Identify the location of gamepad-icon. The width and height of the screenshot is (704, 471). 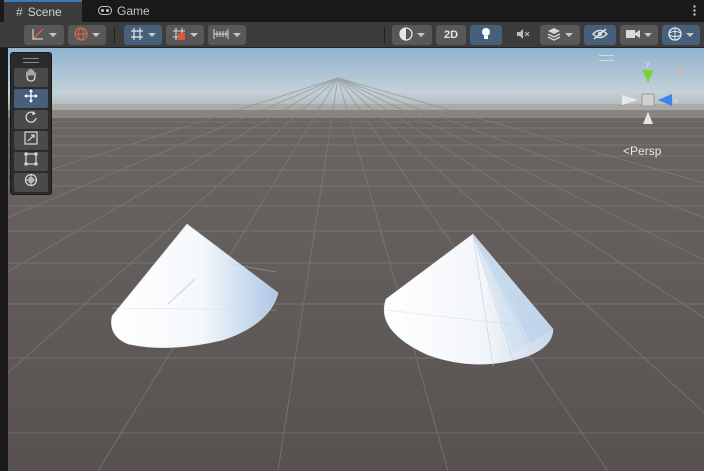
(105, 11).